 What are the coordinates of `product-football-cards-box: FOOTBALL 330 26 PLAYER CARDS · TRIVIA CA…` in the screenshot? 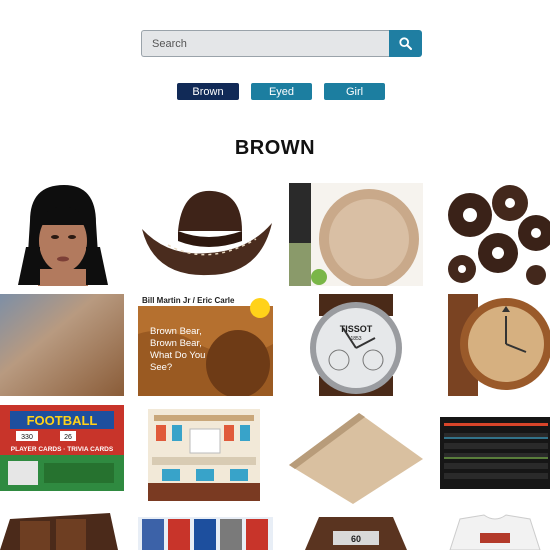 It's located at (62, 449).